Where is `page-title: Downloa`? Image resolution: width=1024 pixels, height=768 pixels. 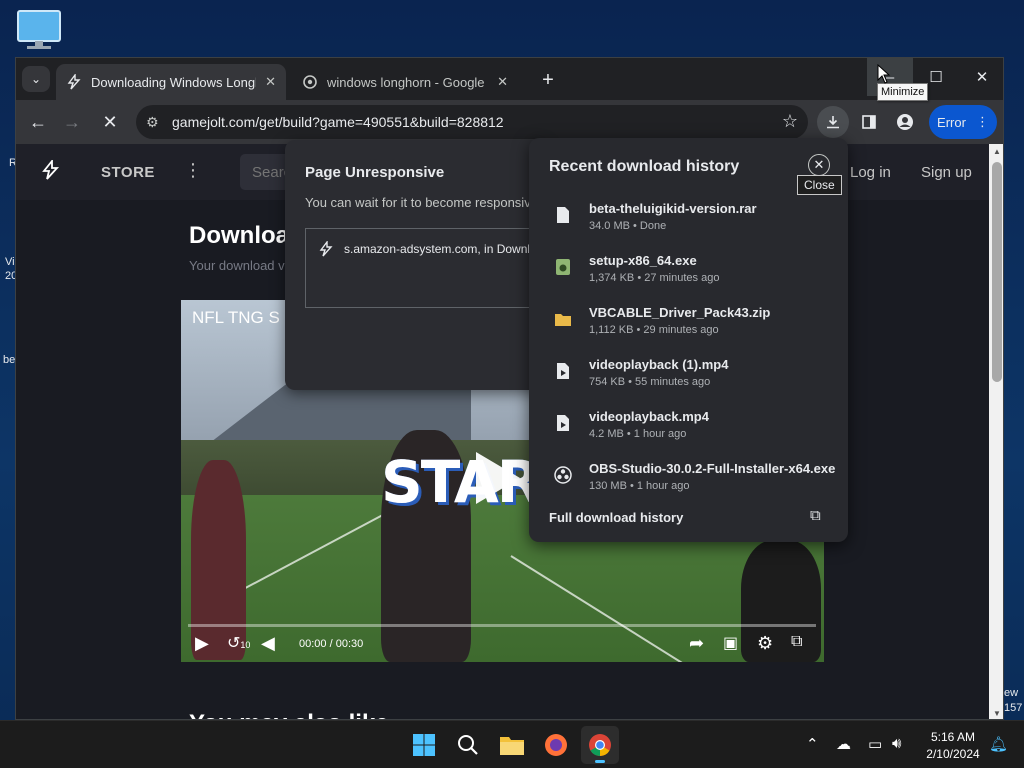 page-title: Downloa is located at coordinates (239, 235).